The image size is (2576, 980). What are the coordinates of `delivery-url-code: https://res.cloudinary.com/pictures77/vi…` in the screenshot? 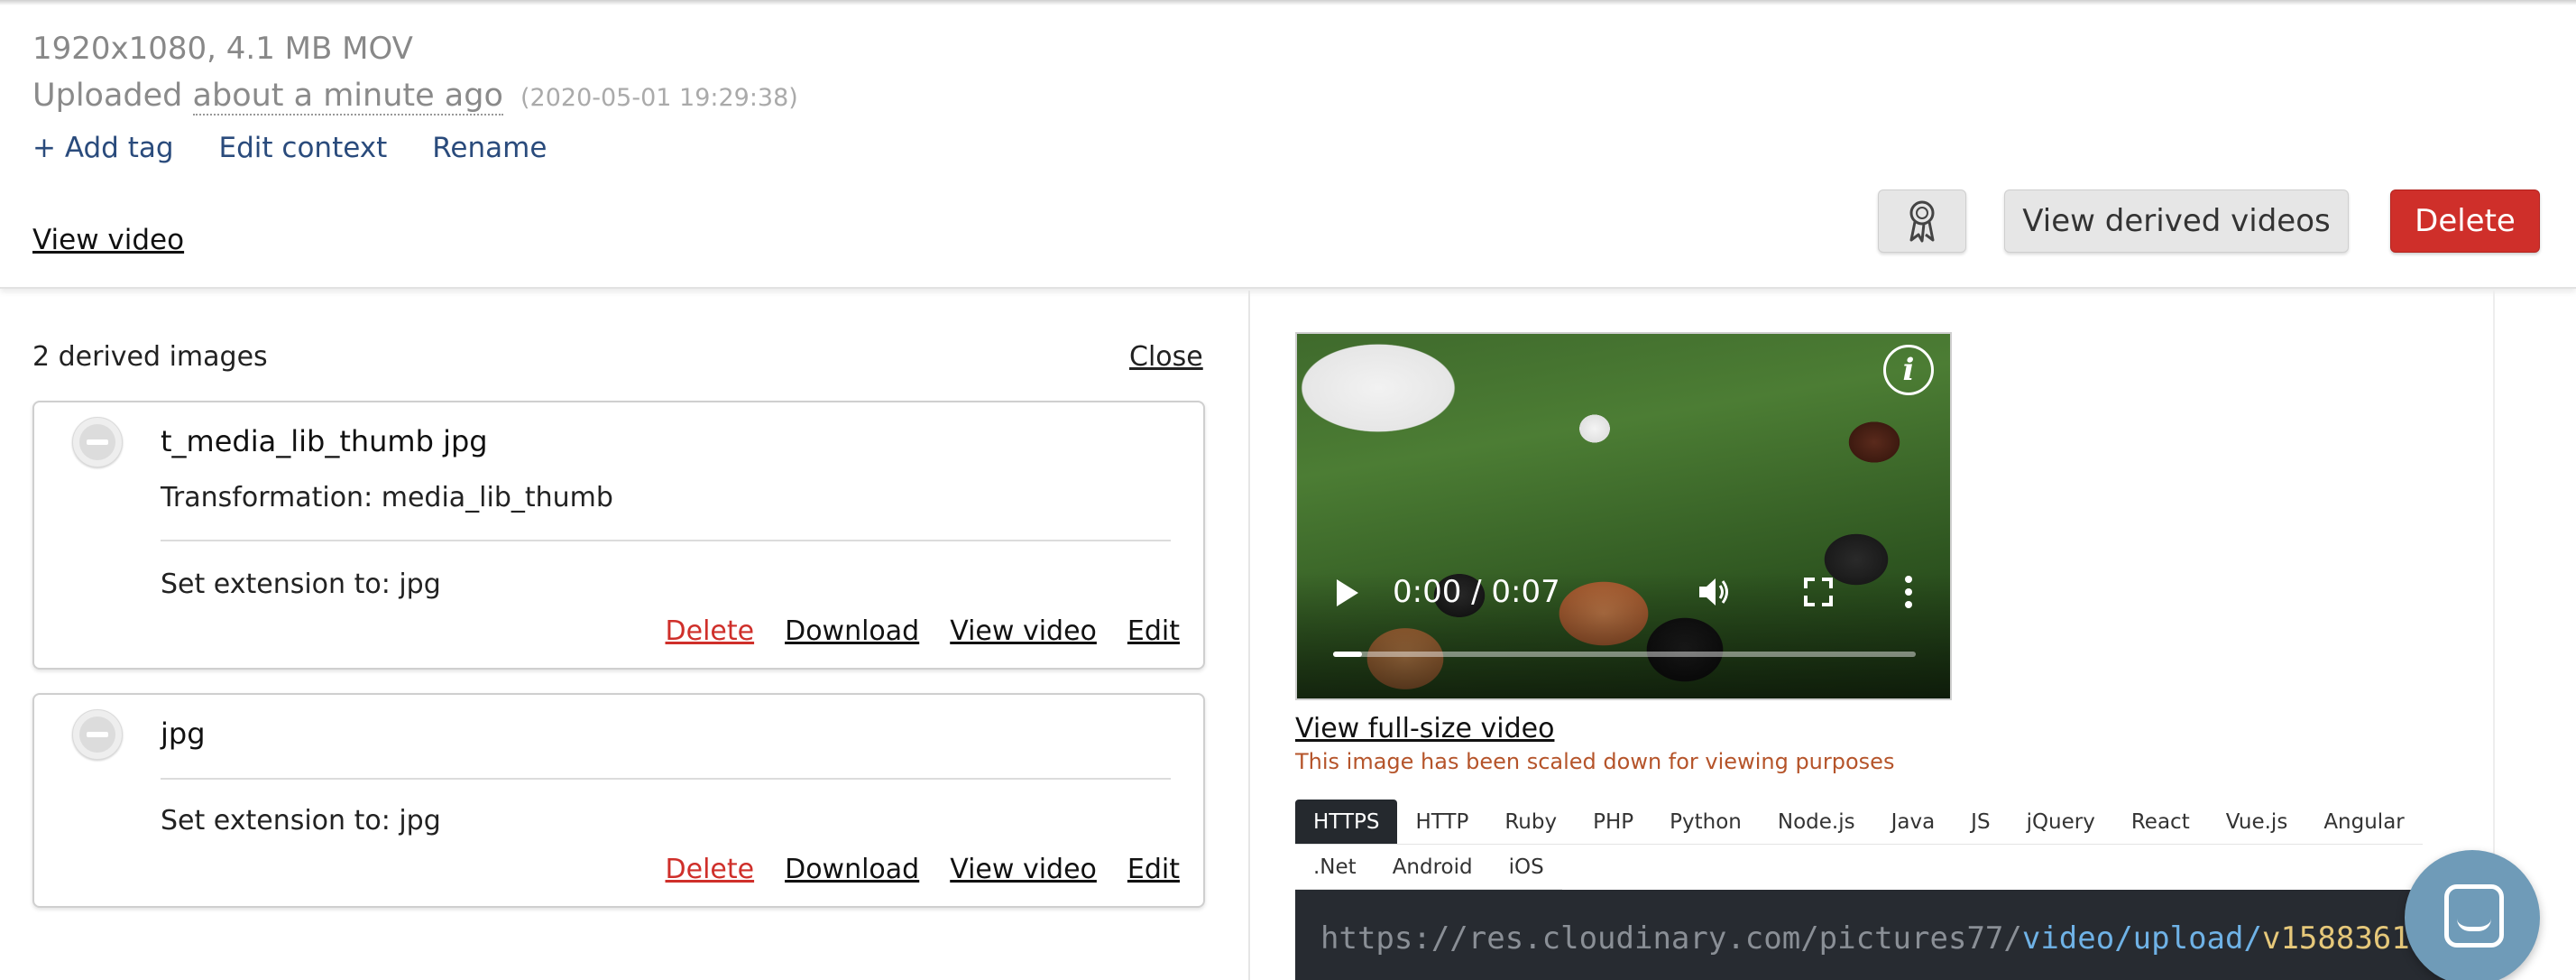 It's located at (1890, 935).